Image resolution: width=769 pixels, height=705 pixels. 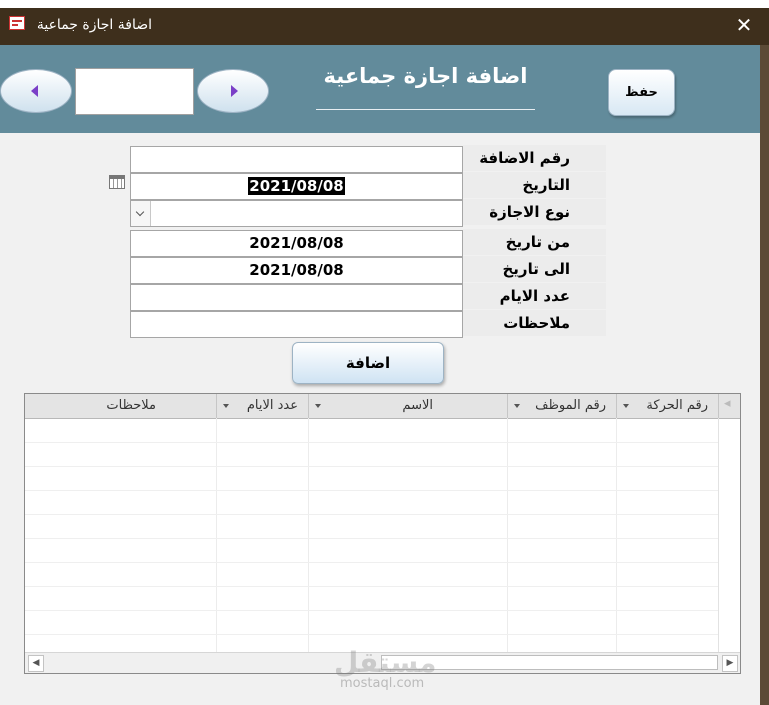 What do you see at coordinates (534, 242) in the screenshot?
I see `from-date-label: من تاريخ` at bounding box center [534, 242].